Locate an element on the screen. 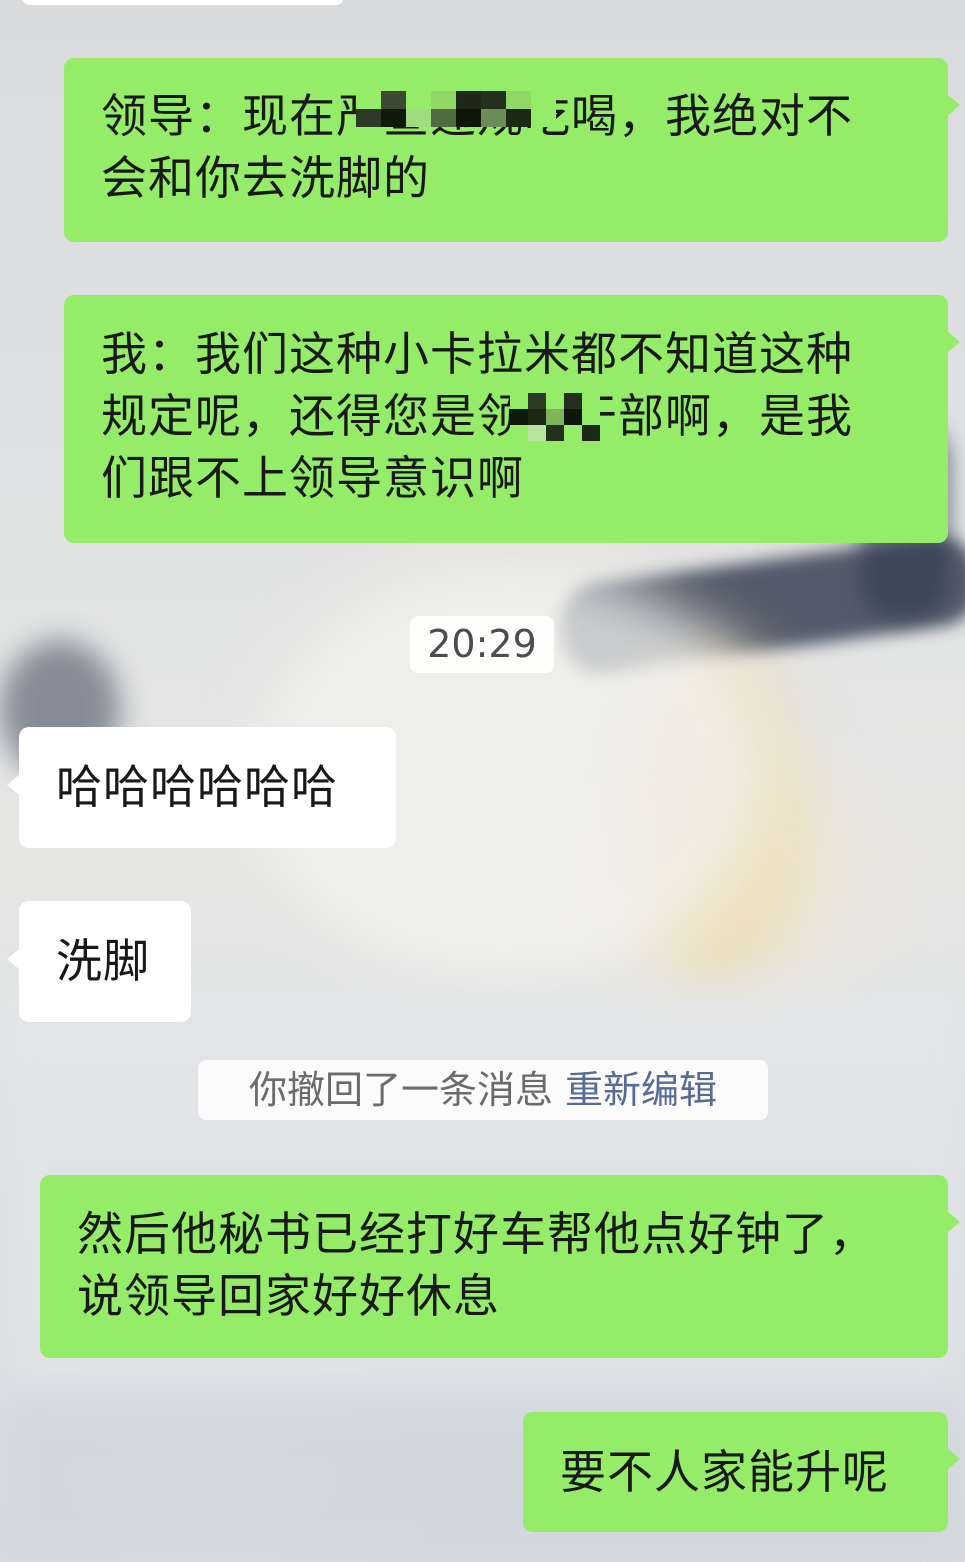 The width and height of the screenshot is (965, 1562). message-text: 们跟不上领导意识啊 is located at coordinates (312, 478).